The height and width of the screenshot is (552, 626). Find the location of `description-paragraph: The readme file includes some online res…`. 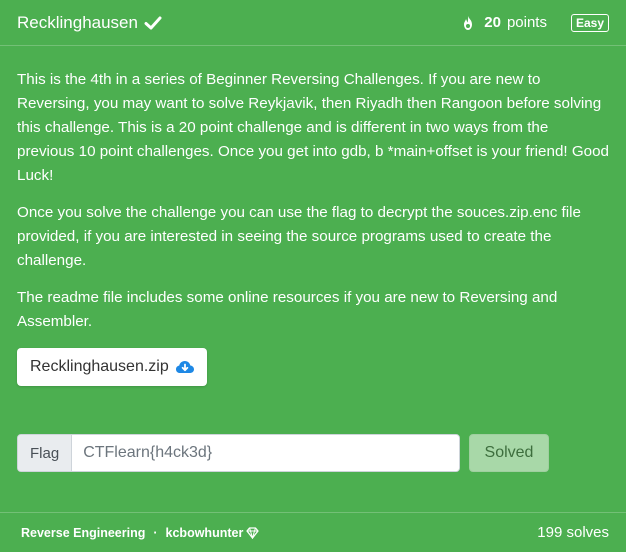

description-paragraph: The readme file includes some online res… is located at coordinates (287, 309).